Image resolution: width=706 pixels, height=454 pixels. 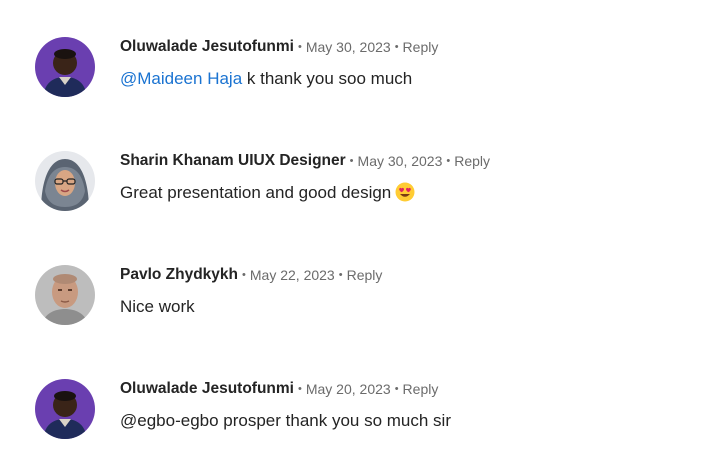 I want to click on comment-text: Great presentation and good design, so click(x=256, y=192).